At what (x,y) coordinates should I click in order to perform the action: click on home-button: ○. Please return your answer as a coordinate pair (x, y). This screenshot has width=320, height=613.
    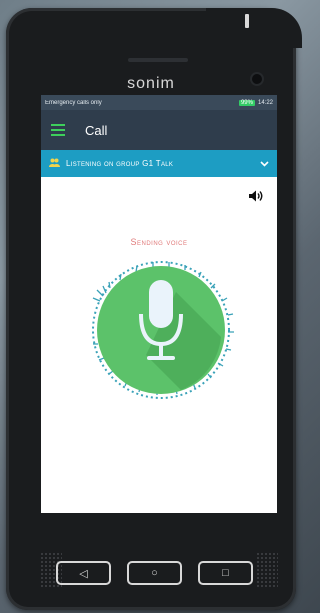
    Looking at the image, I should click on (154, 573).